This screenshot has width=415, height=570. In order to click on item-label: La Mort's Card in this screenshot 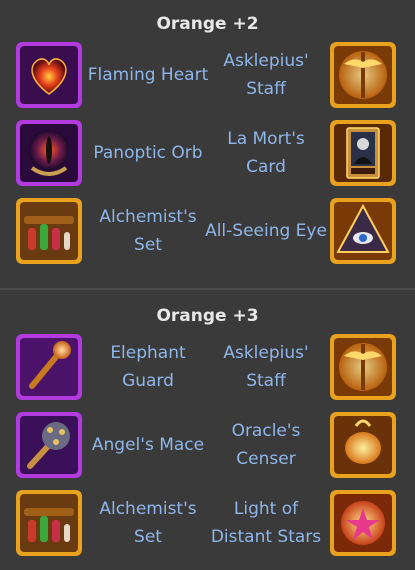, I will do `click(266, 153)`.